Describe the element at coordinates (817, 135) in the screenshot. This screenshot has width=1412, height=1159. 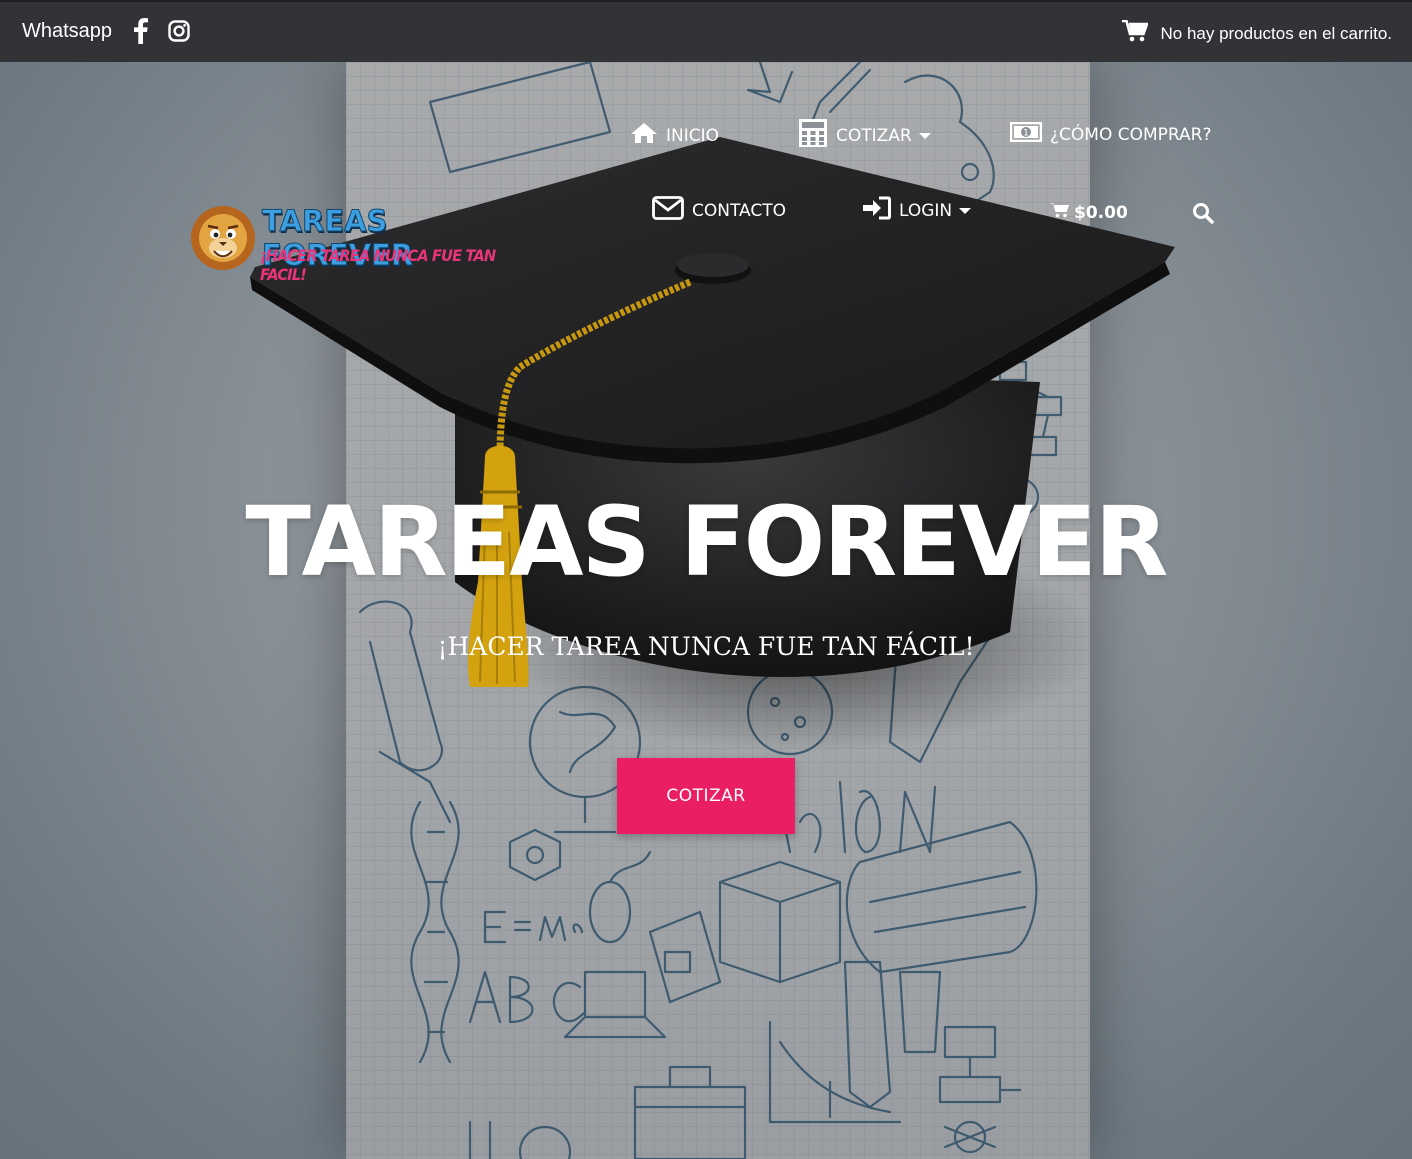
I see `calculator-icon` at that location.